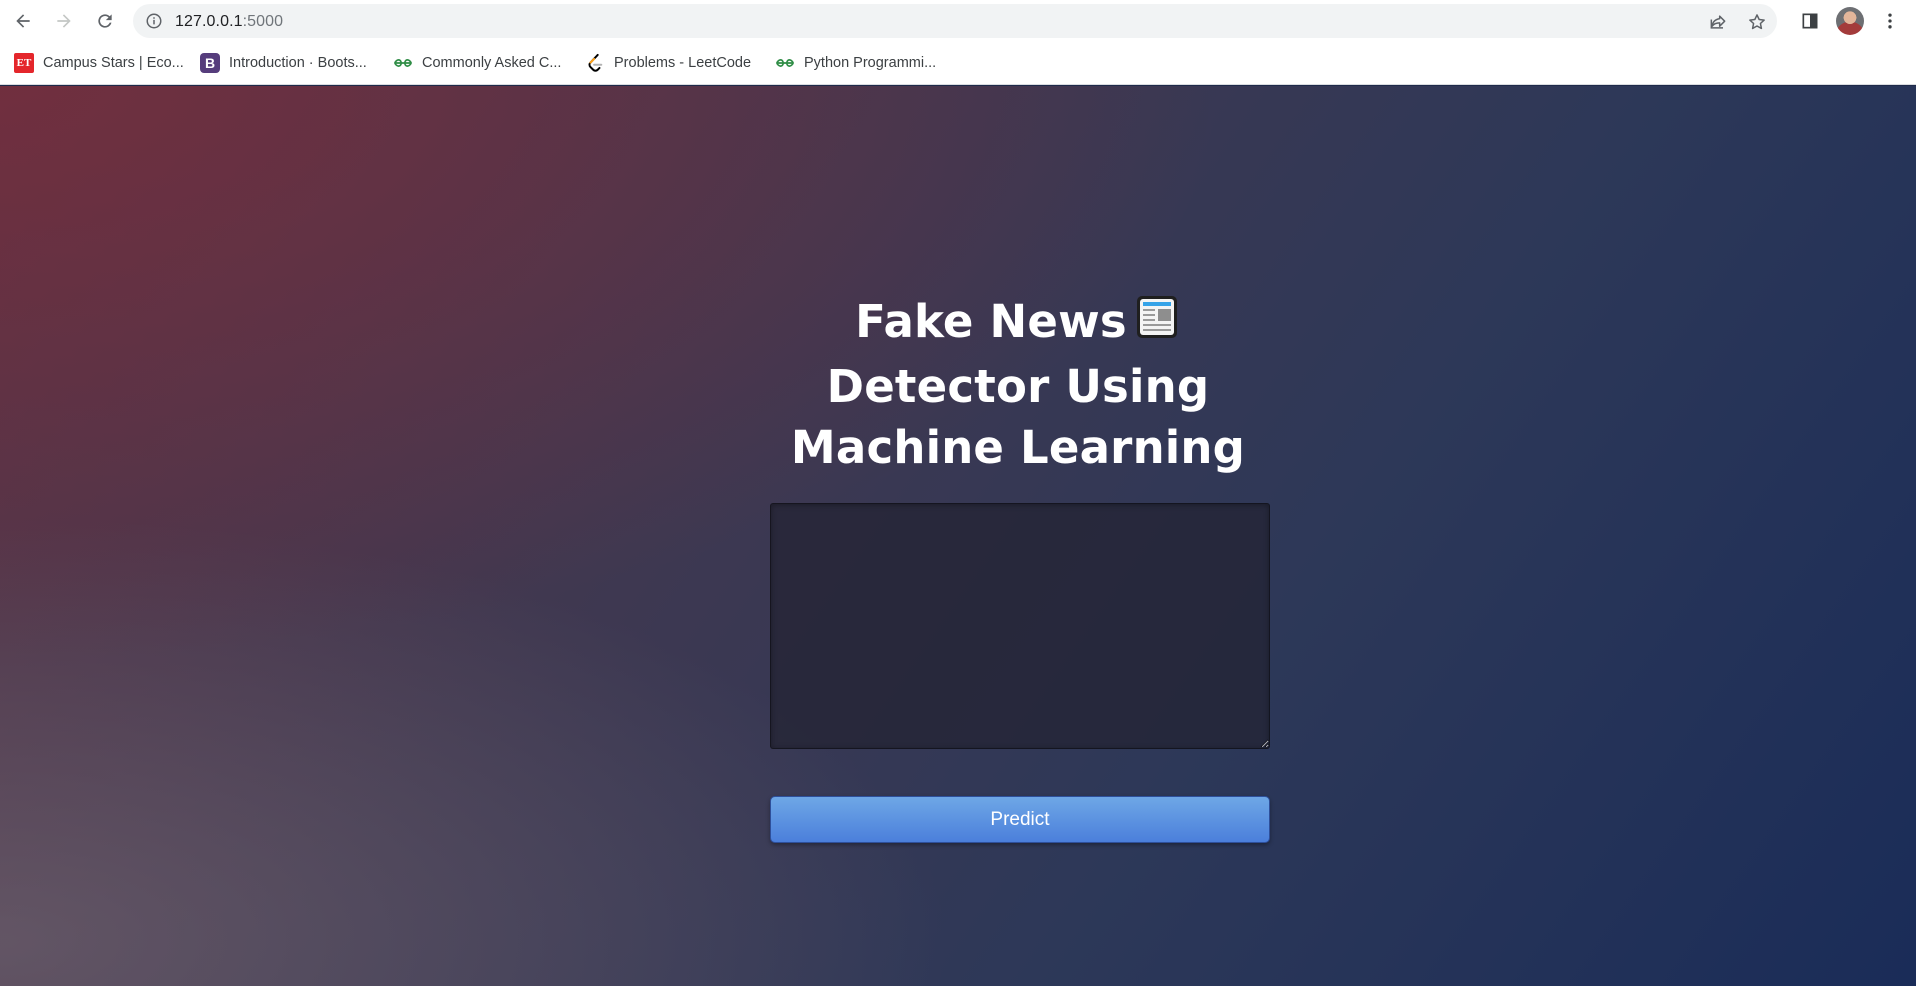  What do you see at coordinates (1718, 22) in the screenshot?
I see `share-icon` at bounding box center [1718, 22].